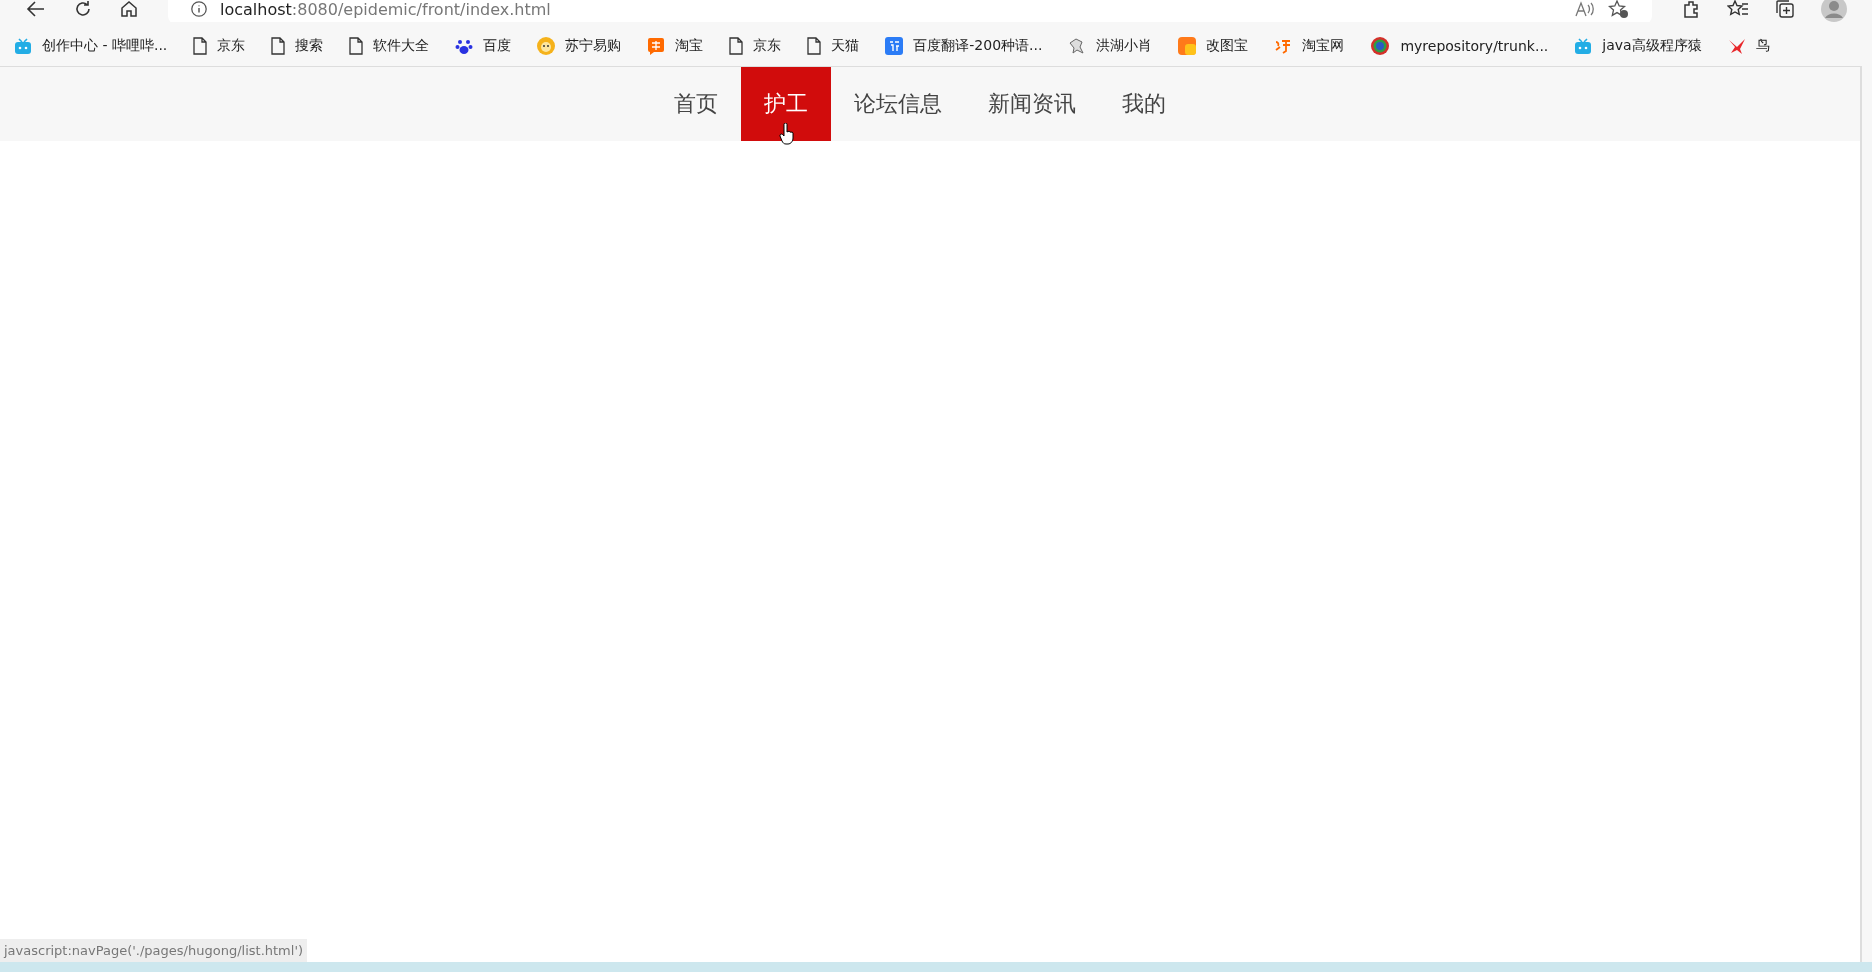 Image resolution: width=1872 pixels, height=972 pixels. I want to click on refresh-icon, so click(83, 9).